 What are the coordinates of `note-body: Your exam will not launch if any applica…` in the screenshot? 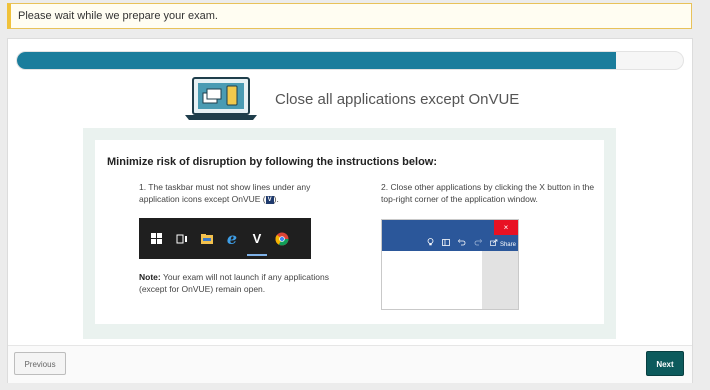 It's located at (234, 283).